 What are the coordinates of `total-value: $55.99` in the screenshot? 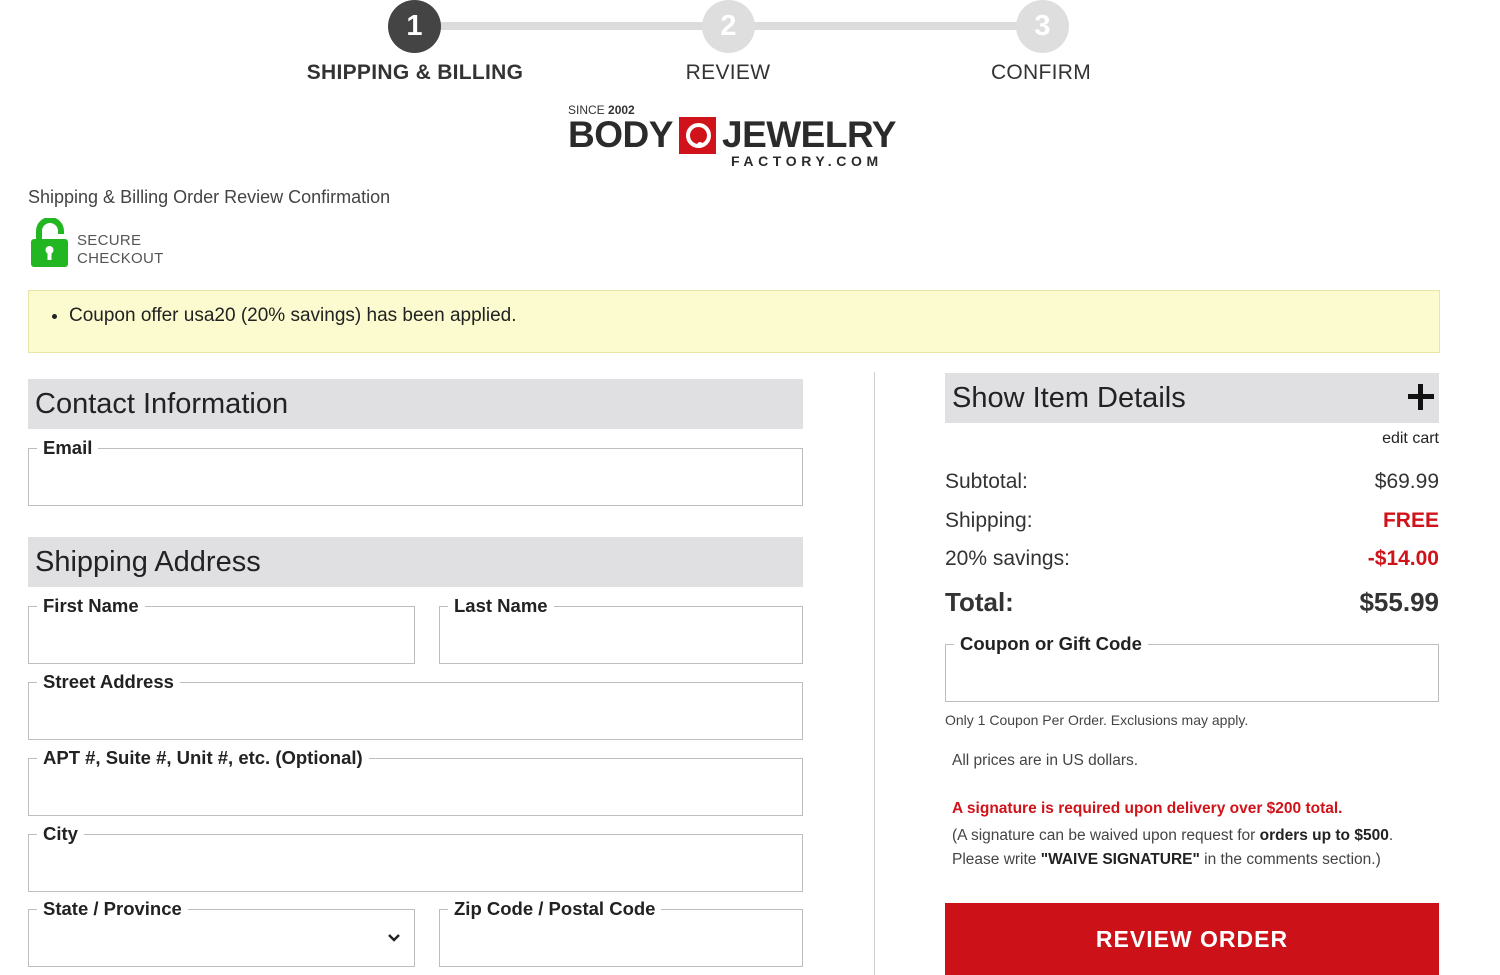 It's located at (1399, 602).